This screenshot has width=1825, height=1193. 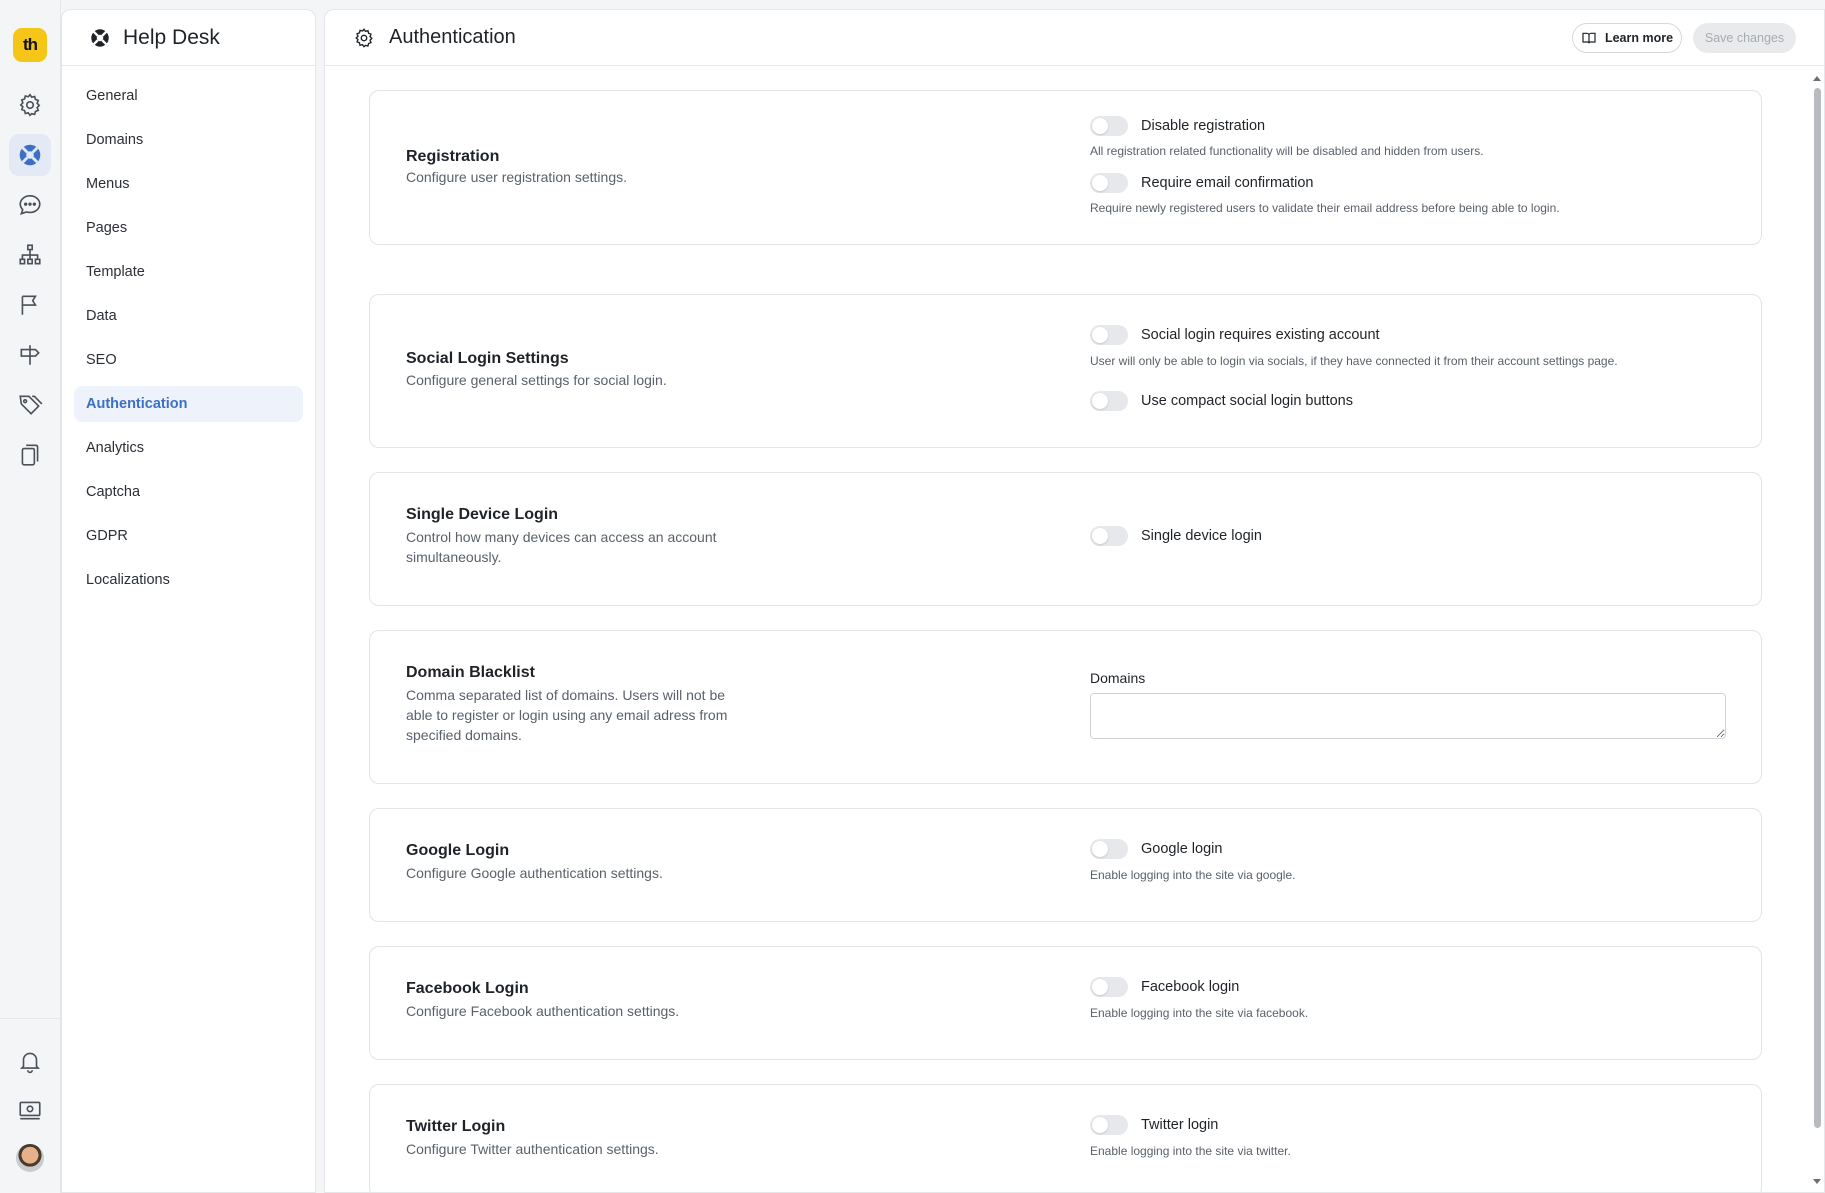 I want to click on social-requires-account-toggle, so click(x=1109, y=335).